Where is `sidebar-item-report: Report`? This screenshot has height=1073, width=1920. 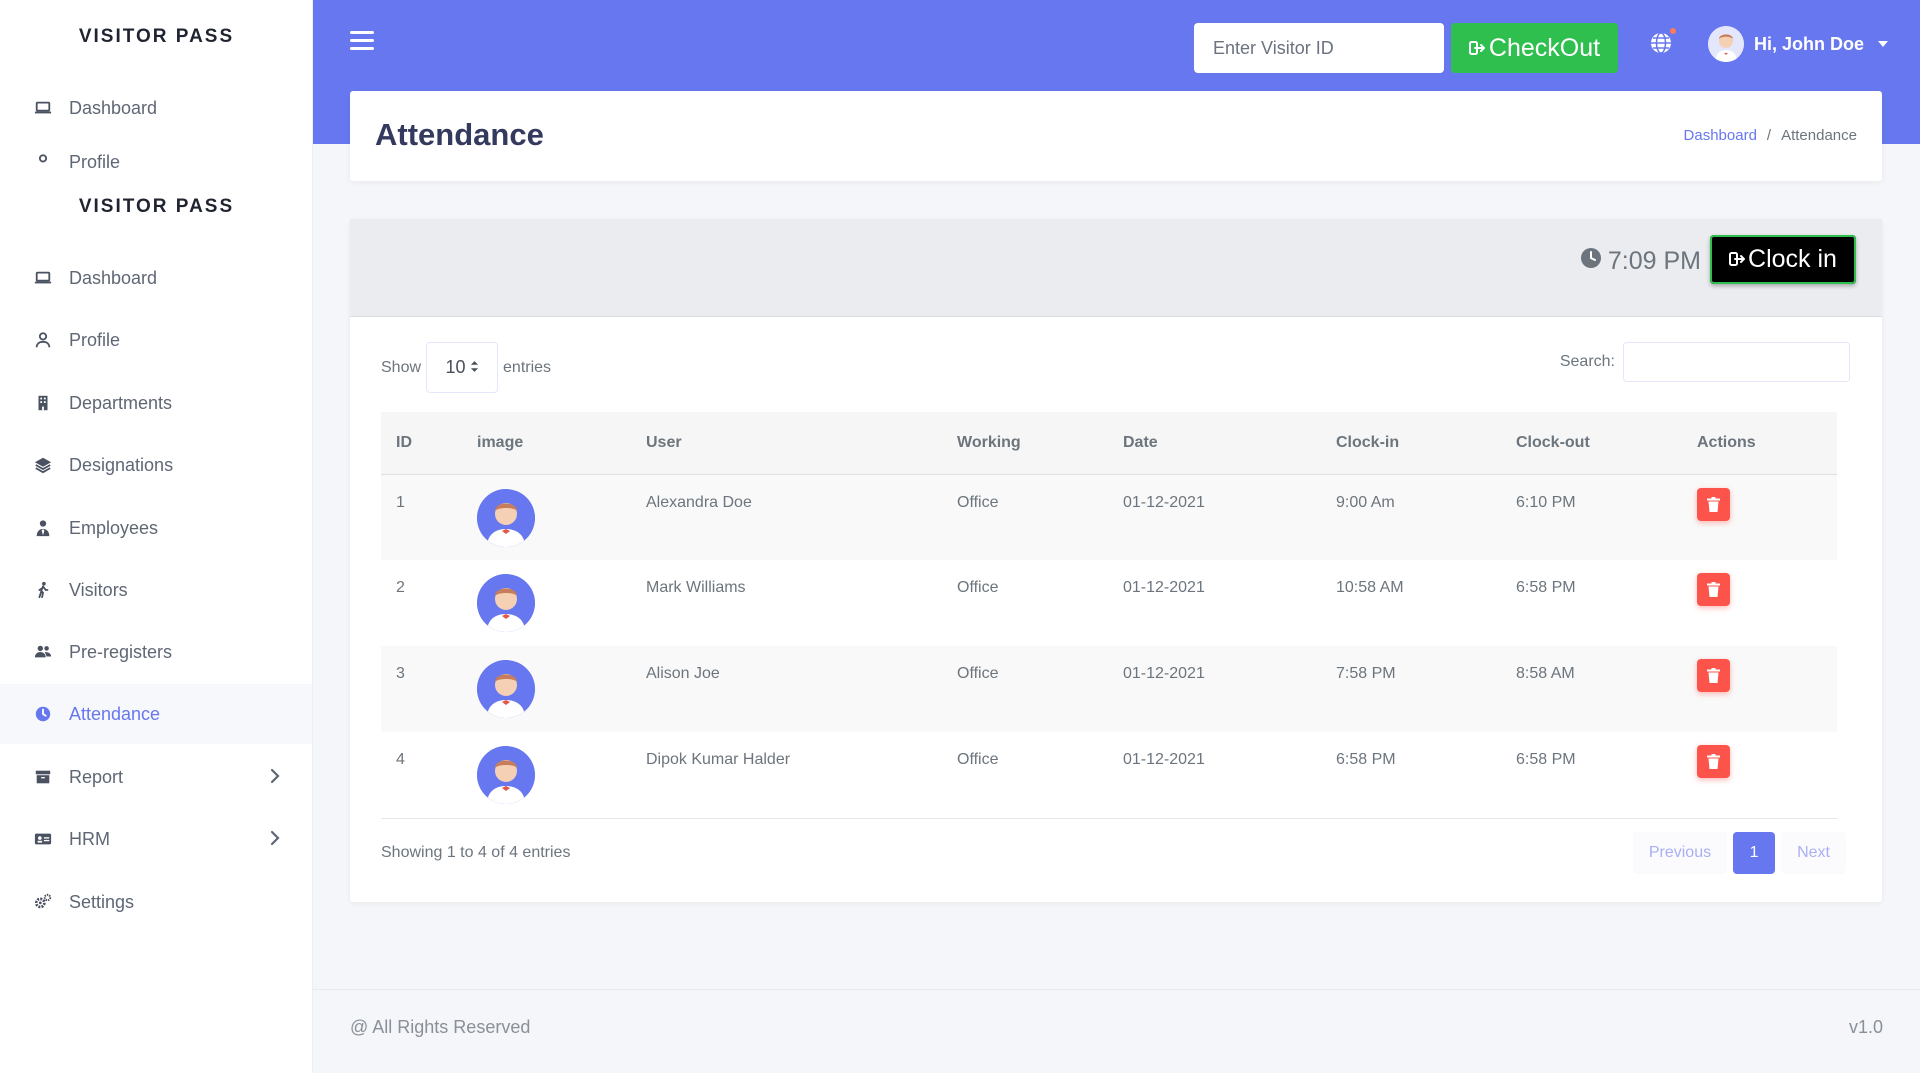
sidebar-item-report: Report is located at coordinates (156, 777).